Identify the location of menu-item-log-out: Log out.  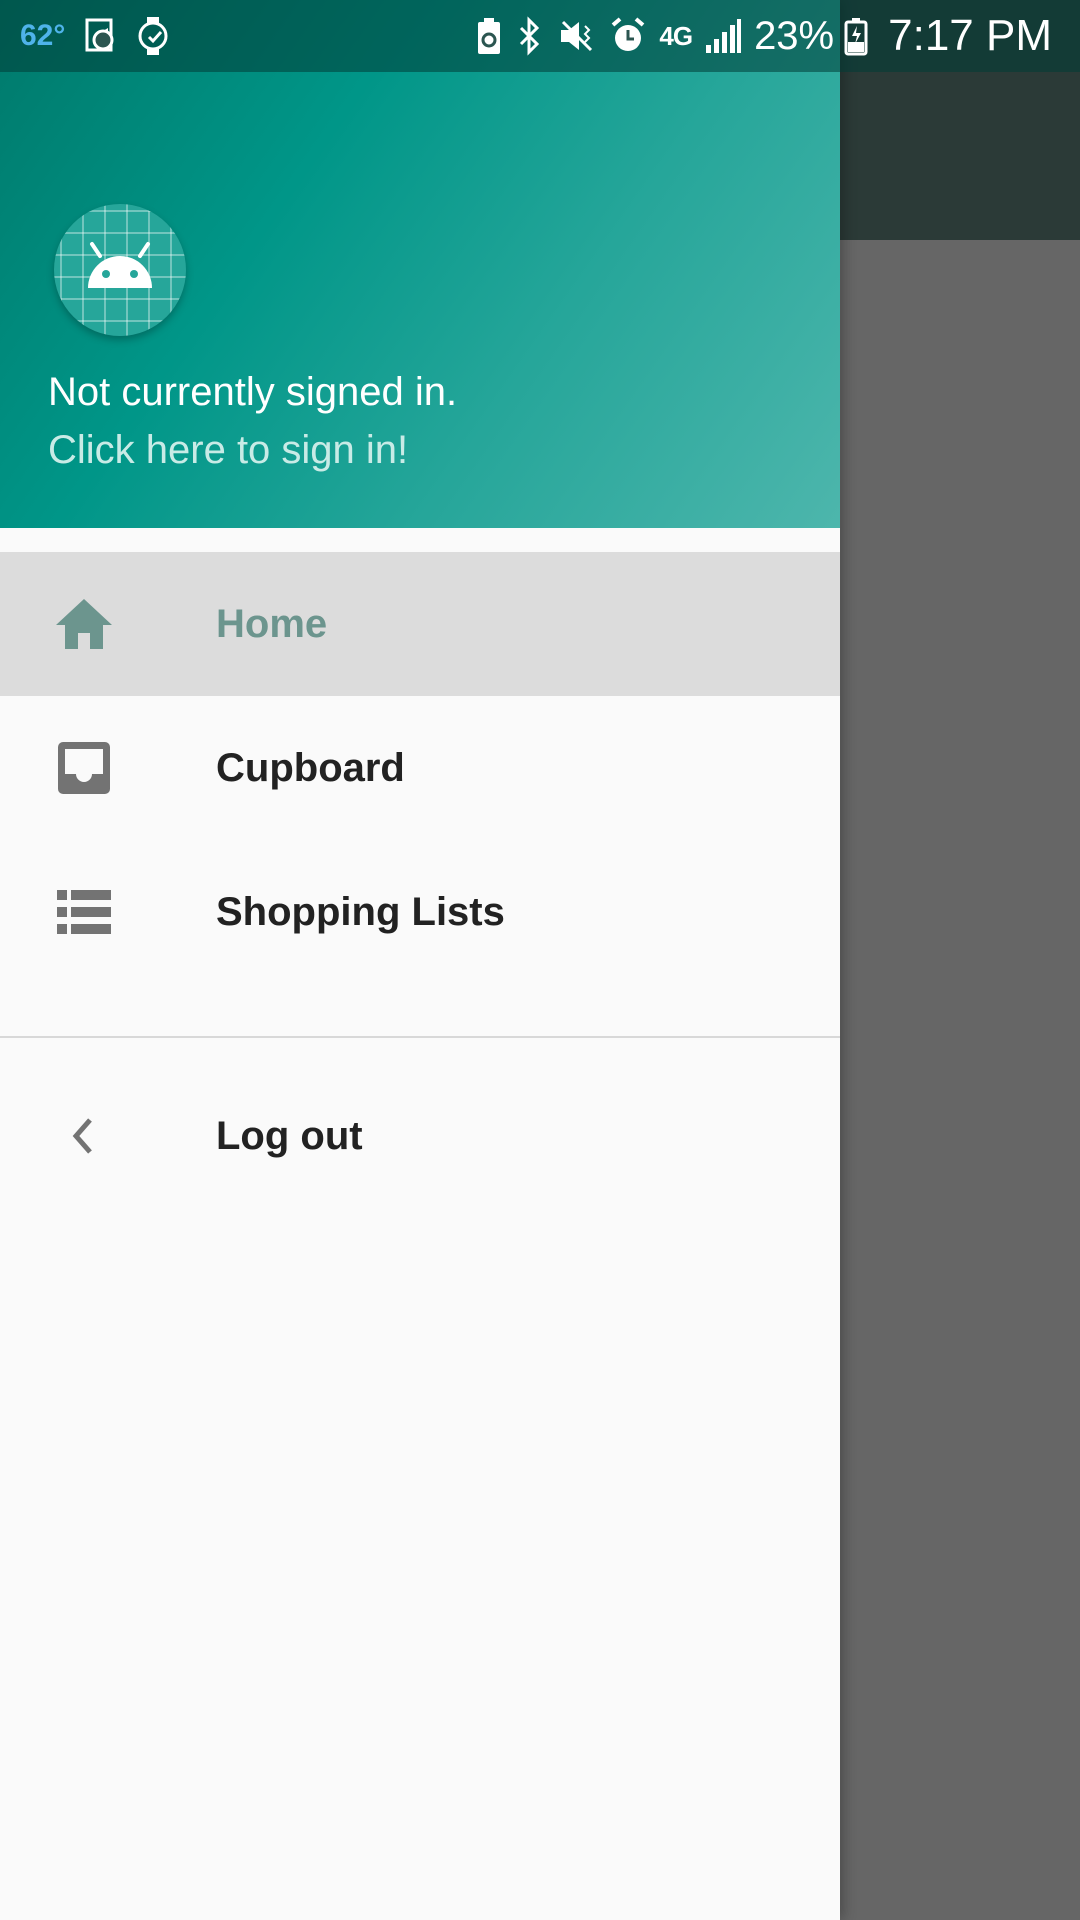
(420, 1136).